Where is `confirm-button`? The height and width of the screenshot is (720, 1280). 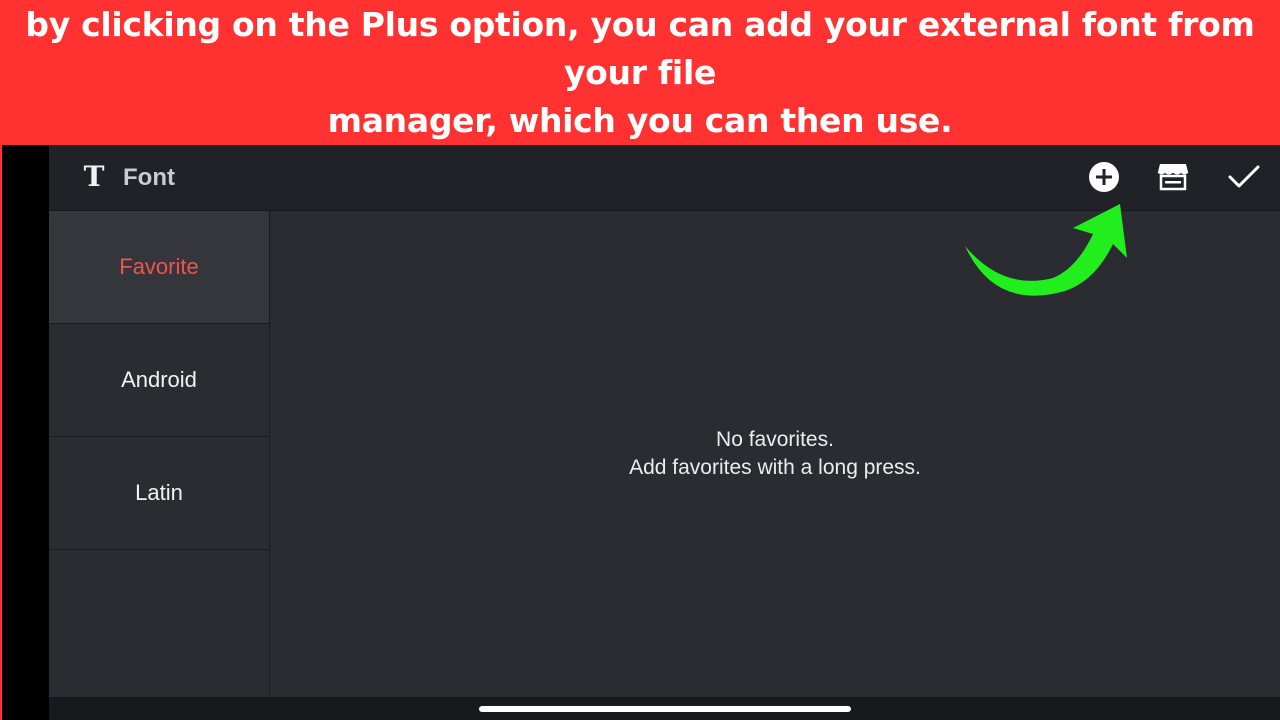
confirm-button is located at coordinates (1244, 177).